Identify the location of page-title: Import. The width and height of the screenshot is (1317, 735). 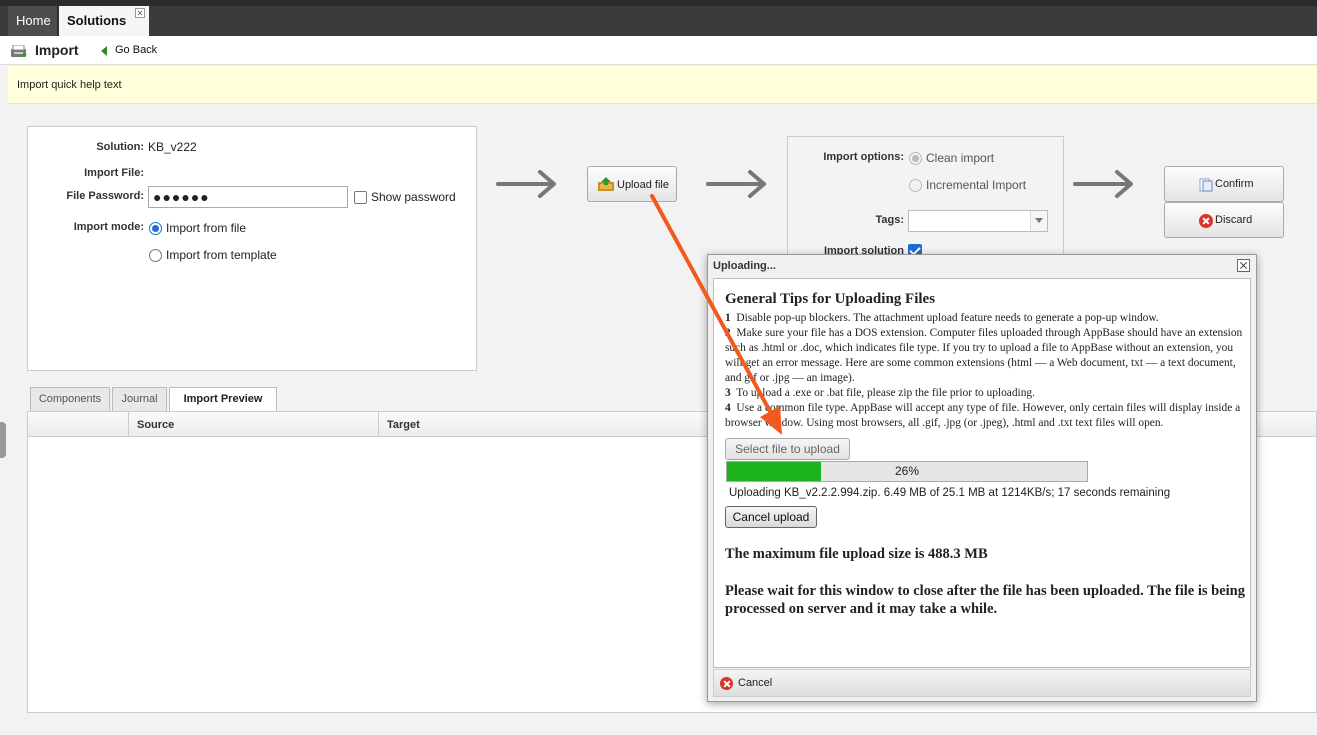
(57, 50).